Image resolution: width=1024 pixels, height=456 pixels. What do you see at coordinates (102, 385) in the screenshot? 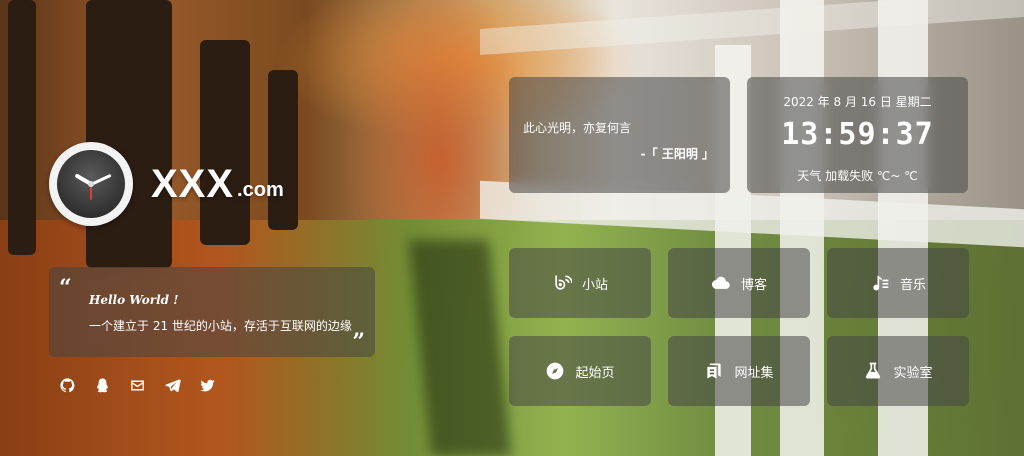
I see `qq-icon` at bounding box center [102, 385].